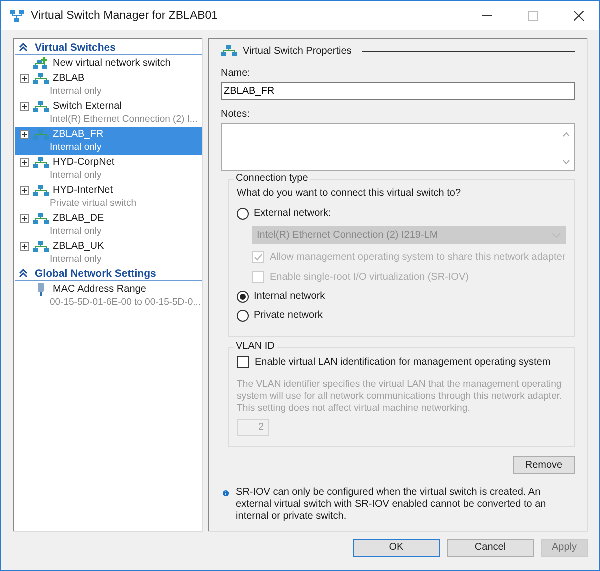 Image resolution: width=600 pixels, height=571 pixels. Describe the element at coordinates (396, 547) in the screenshot. I see `dialog-button: OK` at that location.